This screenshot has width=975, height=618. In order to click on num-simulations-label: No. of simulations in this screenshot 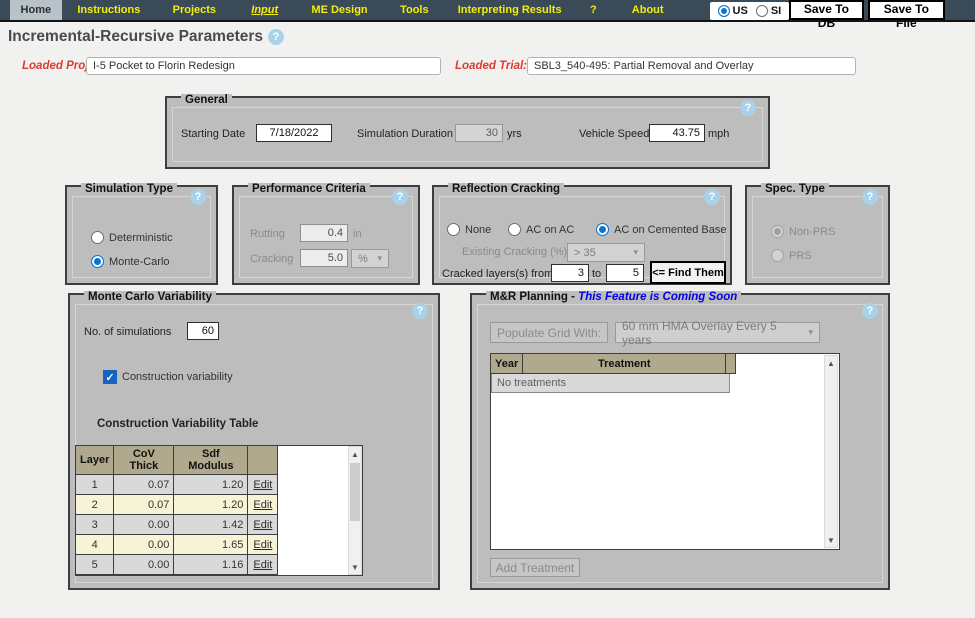, I will do `click(128, 332)`.